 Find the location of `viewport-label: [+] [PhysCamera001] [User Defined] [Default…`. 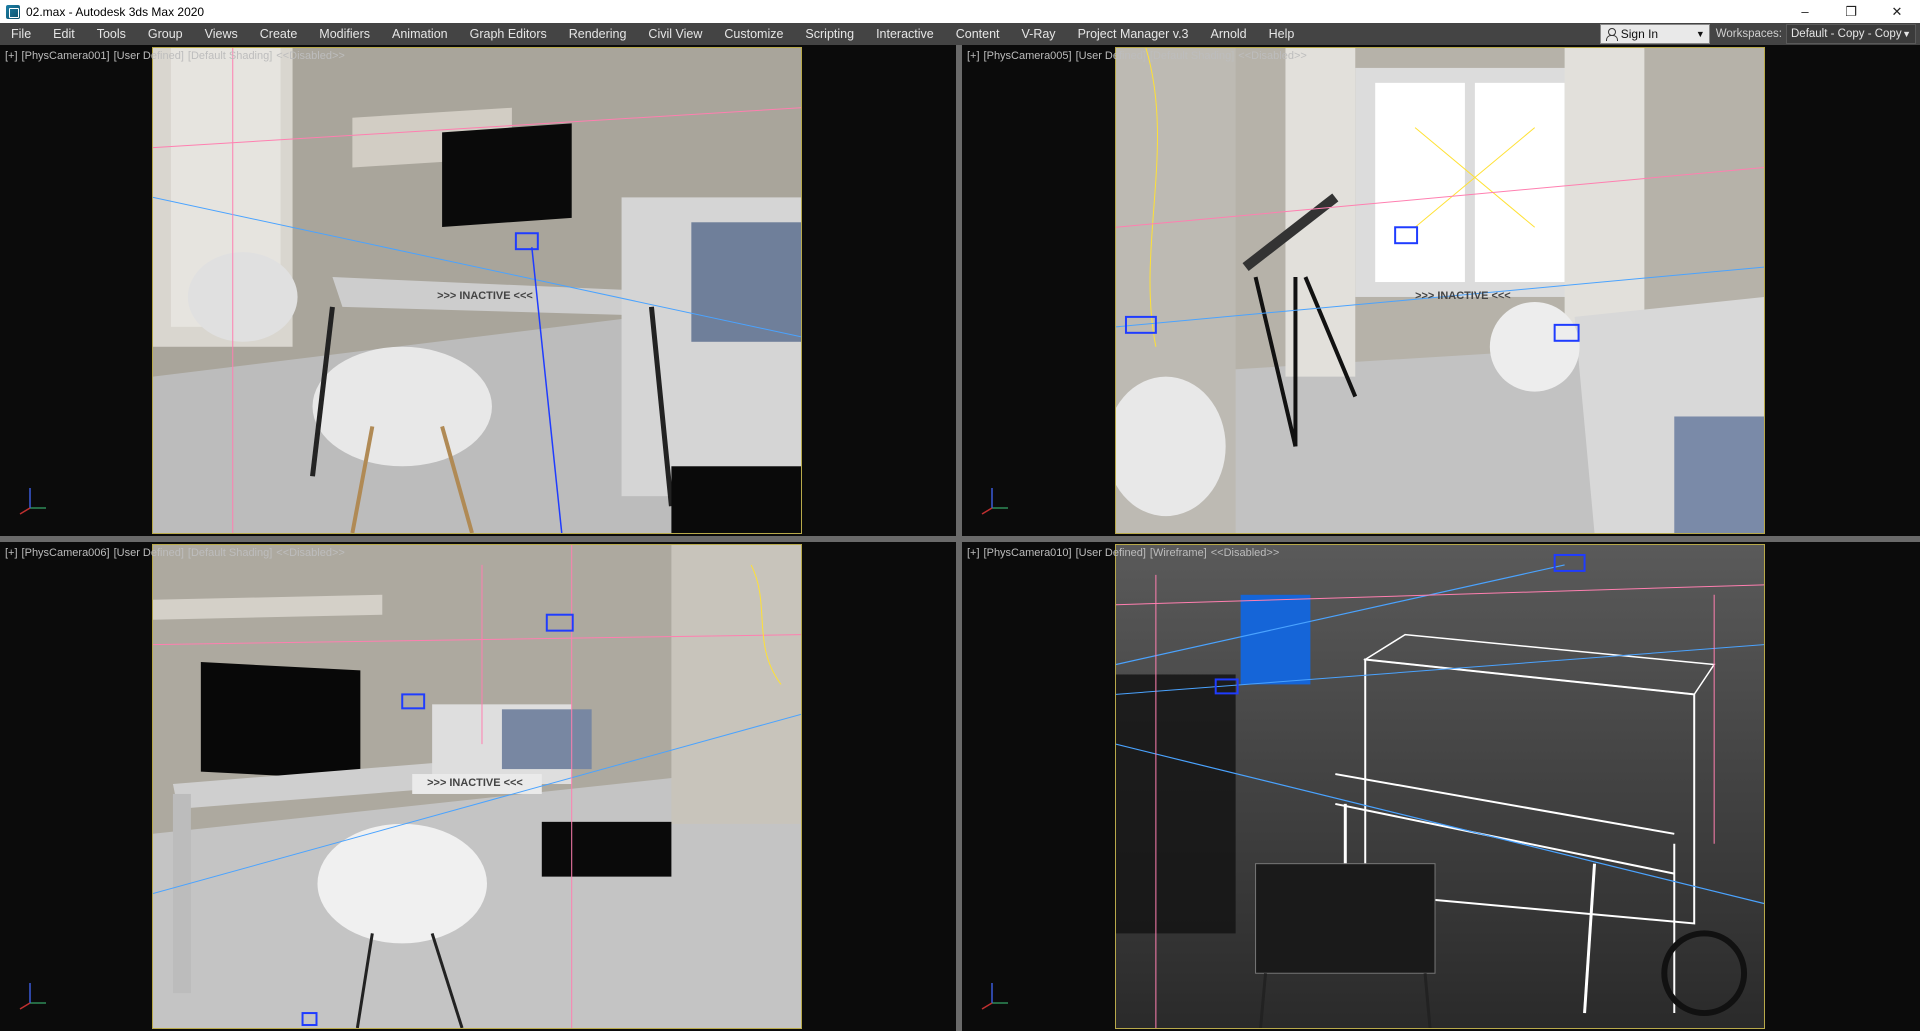

viewport-label: [+] [PhysCamera001] [User Defined] [Default… is located at coordinates (177, 56).